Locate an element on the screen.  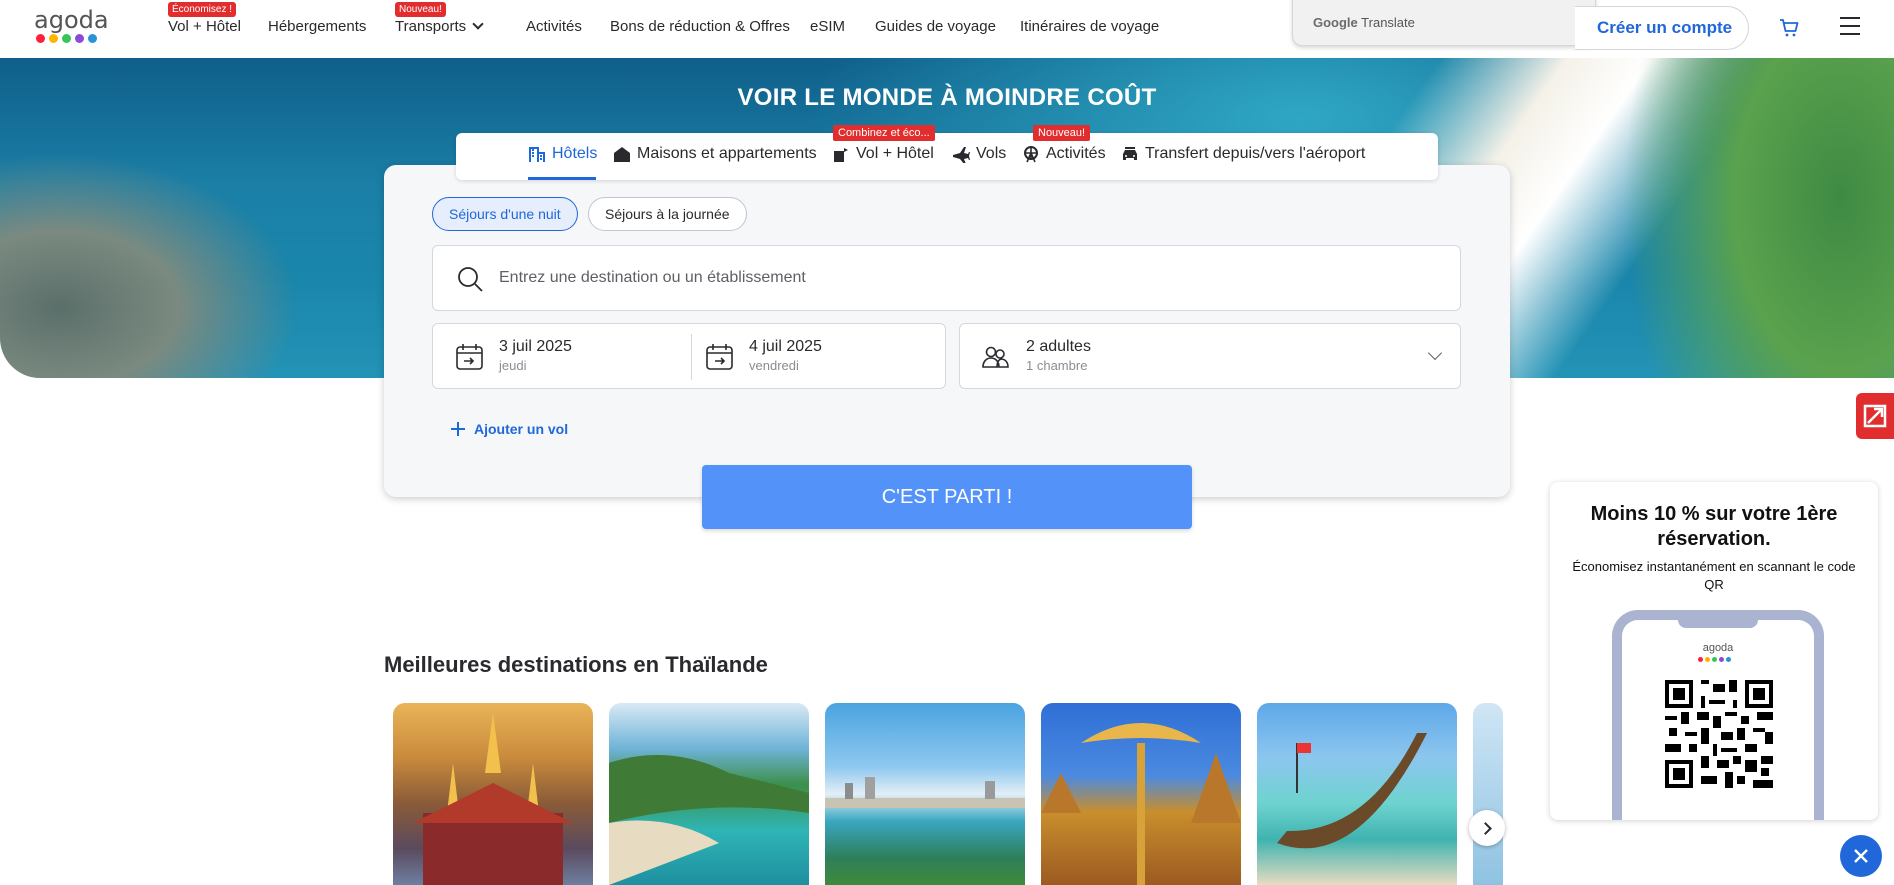
google-translate-label: Google Translate is located at coordinates (1364, 22).